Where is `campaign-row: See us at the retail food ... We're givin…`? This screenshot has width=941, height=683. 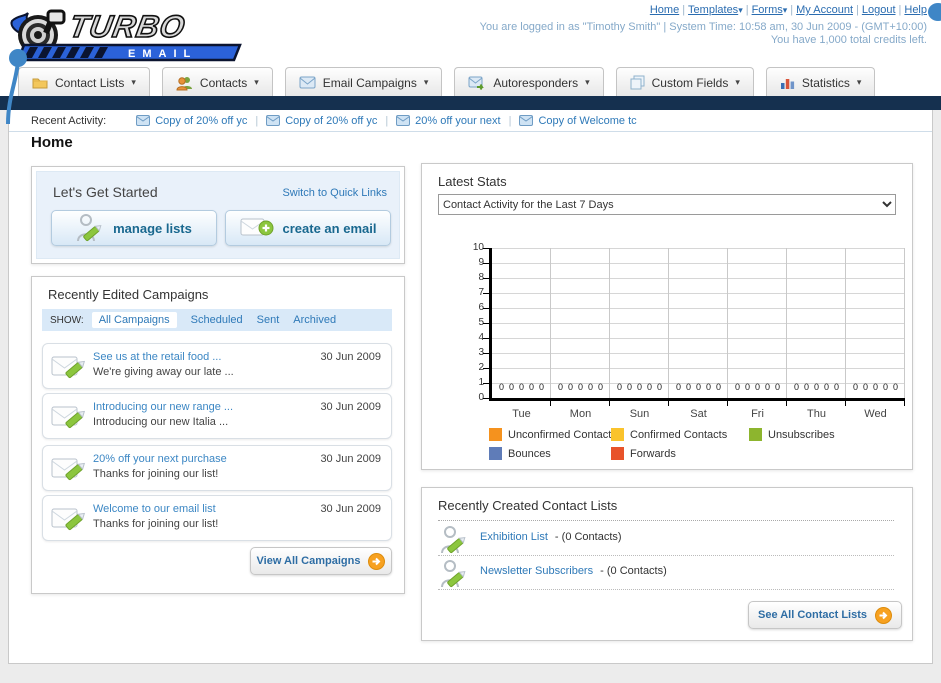
campaign-row: See us at the retail food ... We're givin… is located at coordinates (217, 366).